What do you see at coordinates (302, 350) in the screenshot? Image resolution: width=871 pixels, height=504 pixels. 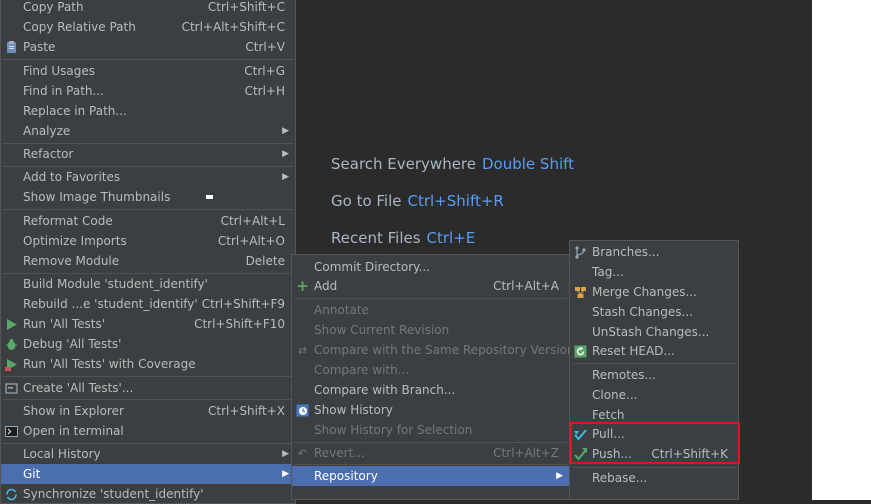 I see `compare-arrows-icon: ⇄` at bounding box center [302, 350].